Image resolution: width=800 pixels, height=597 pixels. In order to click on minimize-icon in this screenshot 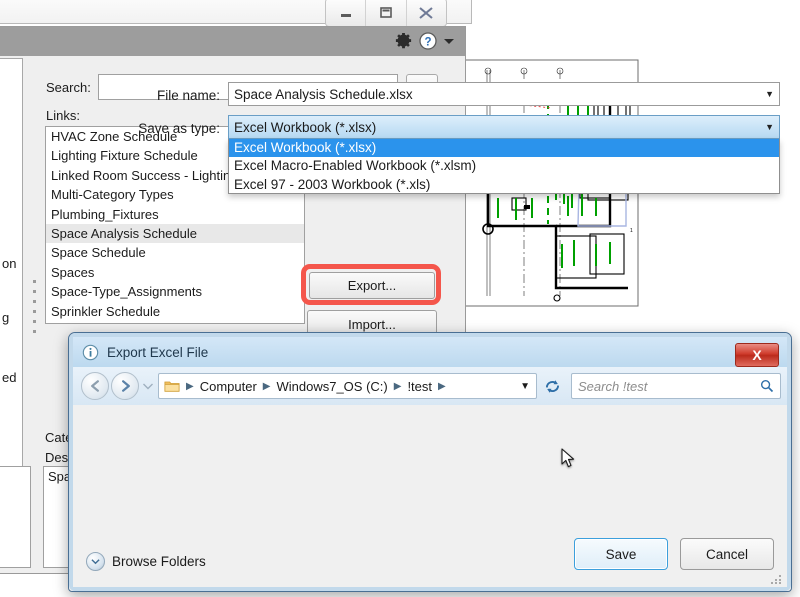, I will do `click(345, 15)`.